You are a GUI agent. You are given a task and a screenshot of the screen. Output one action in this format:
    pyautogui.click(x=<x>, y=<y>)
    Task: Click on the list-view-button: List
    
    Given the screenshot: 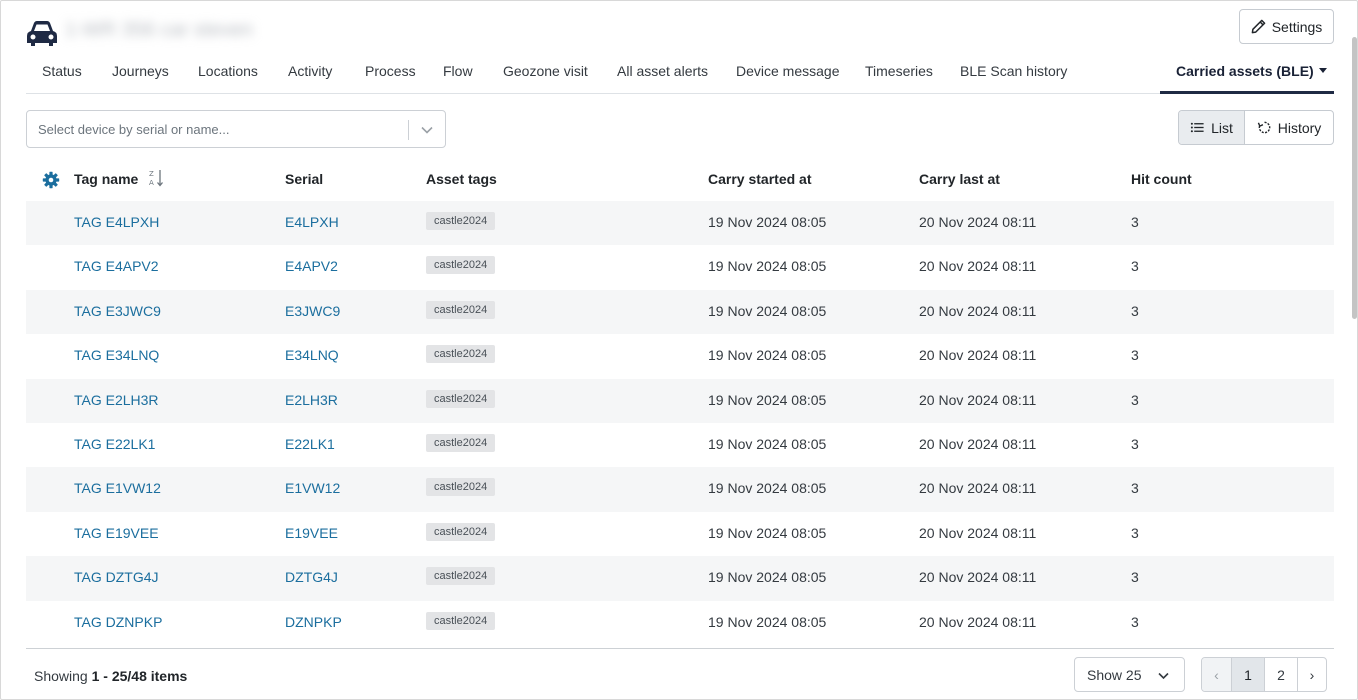 What is the action you would take?
    pyautogui.click(x=1212, y=127)
    